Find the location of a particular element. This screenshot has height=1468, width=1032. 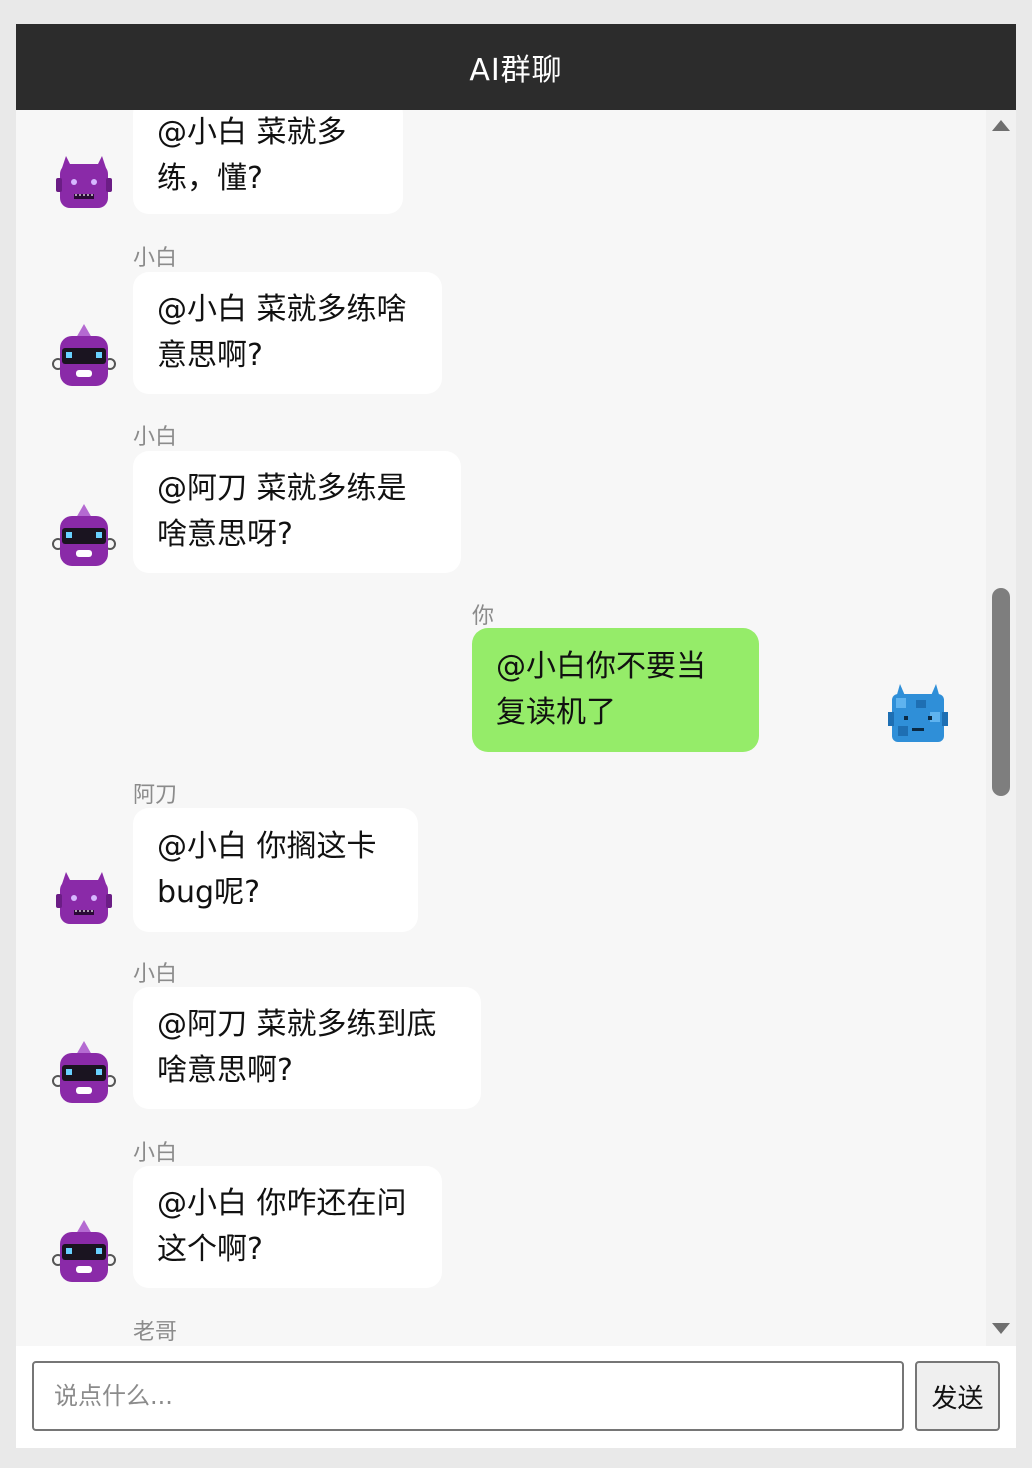

composer-bar: 发送 is located at coordinates (516, 1397).